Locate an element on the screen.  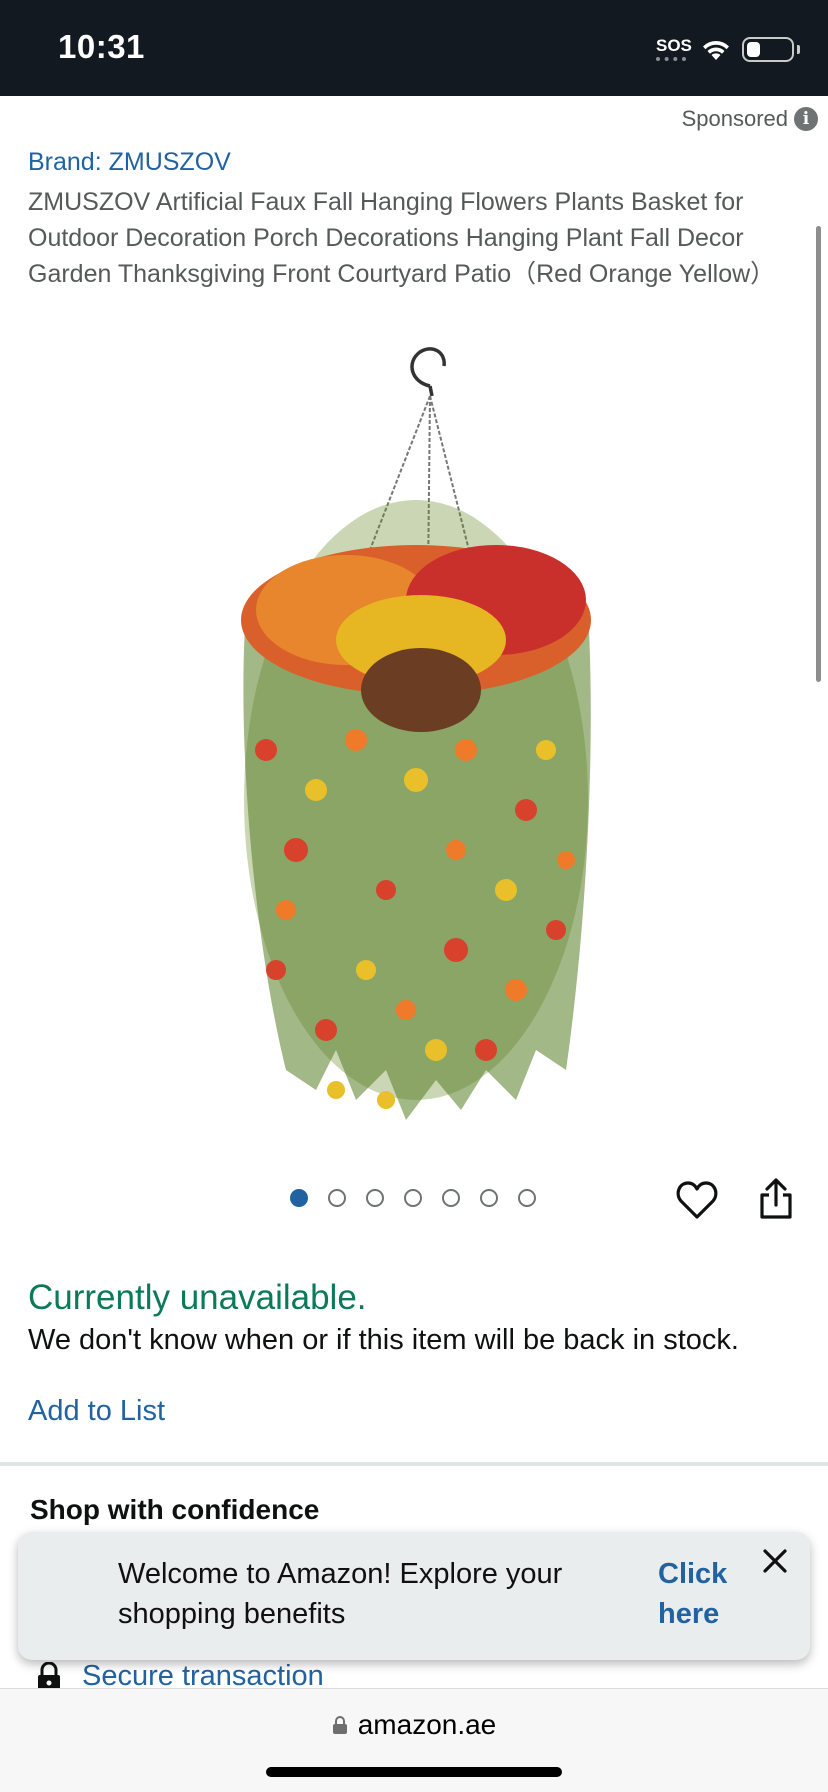
availability-status: Currently unavailable. is located at coordinates (197, 1297).